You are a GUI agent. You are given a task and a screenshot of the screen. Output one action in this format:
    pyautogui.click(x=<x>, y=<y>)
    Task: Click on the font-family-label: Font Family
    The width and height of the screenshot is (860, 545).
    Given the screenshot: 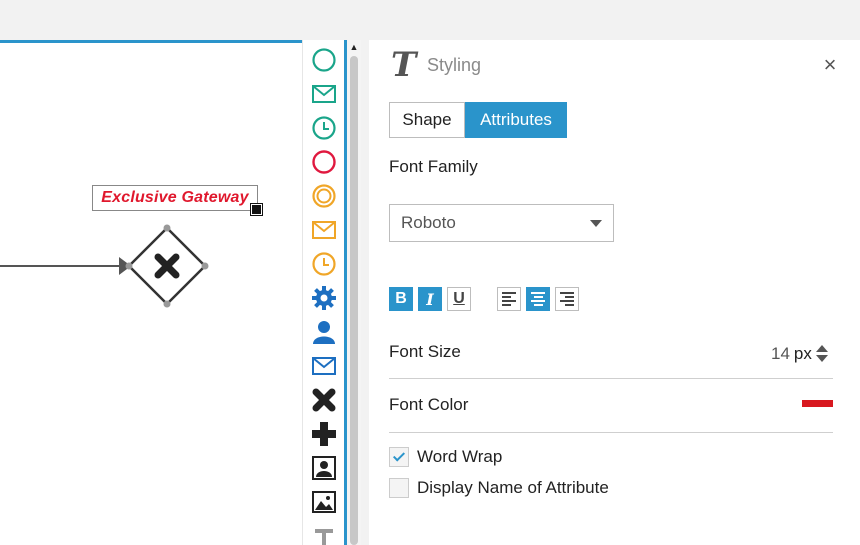 What is the action you would take?
    pyautogui.click(x=433, y=166)
    